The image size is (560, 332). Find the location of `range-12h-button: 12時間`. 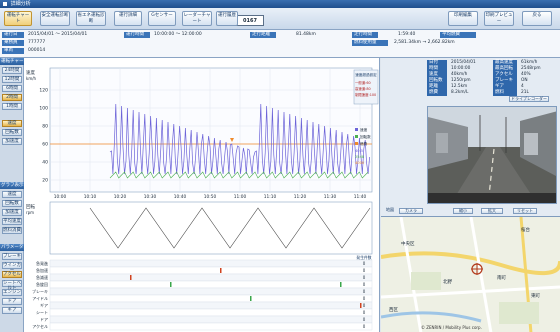

range-12h-button: 12時間 is located at coordinates (12, 79).